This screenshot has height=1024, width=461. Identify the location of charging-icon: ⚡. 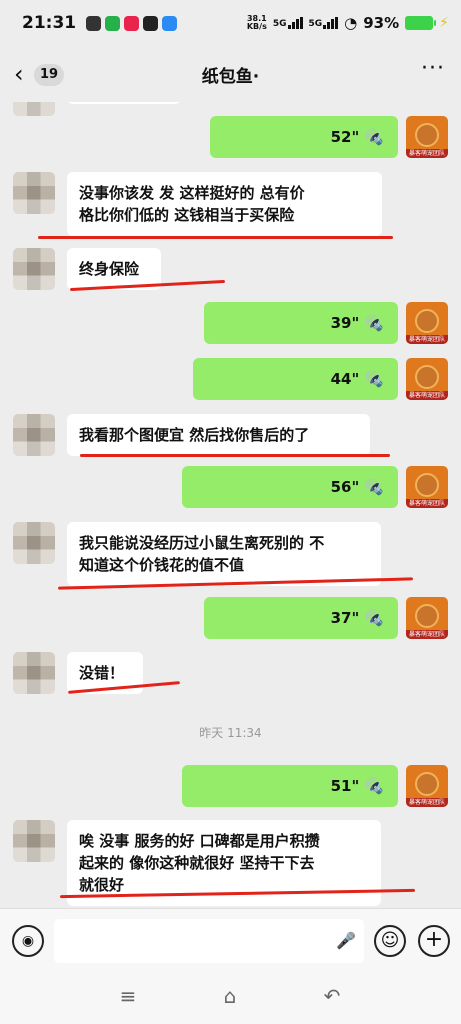
(444, 23).